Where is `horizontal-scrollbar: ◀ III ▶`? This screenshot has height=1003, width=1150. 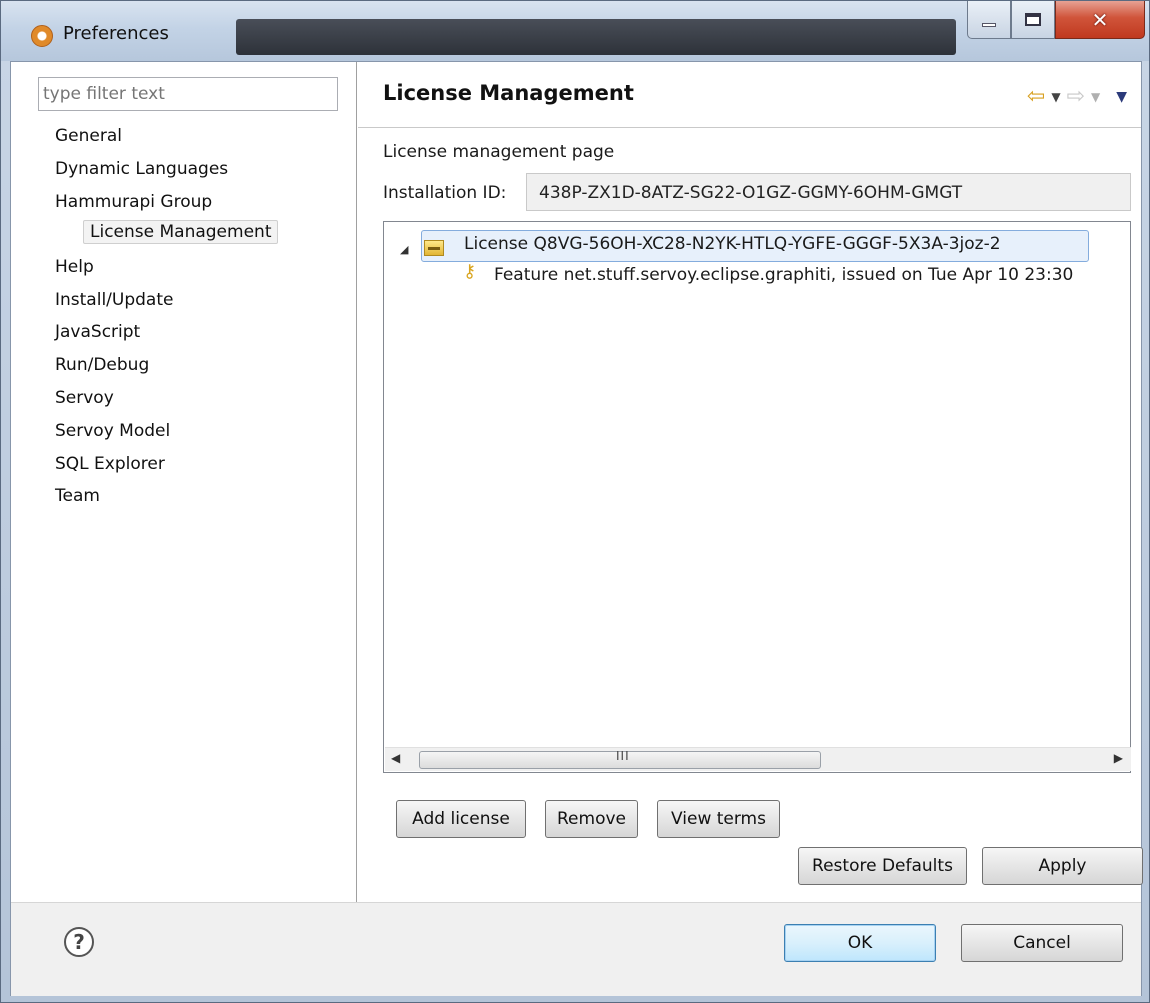
horizontal-scrollbar: ◀ III ▶ is located at coordinates (758, 759).